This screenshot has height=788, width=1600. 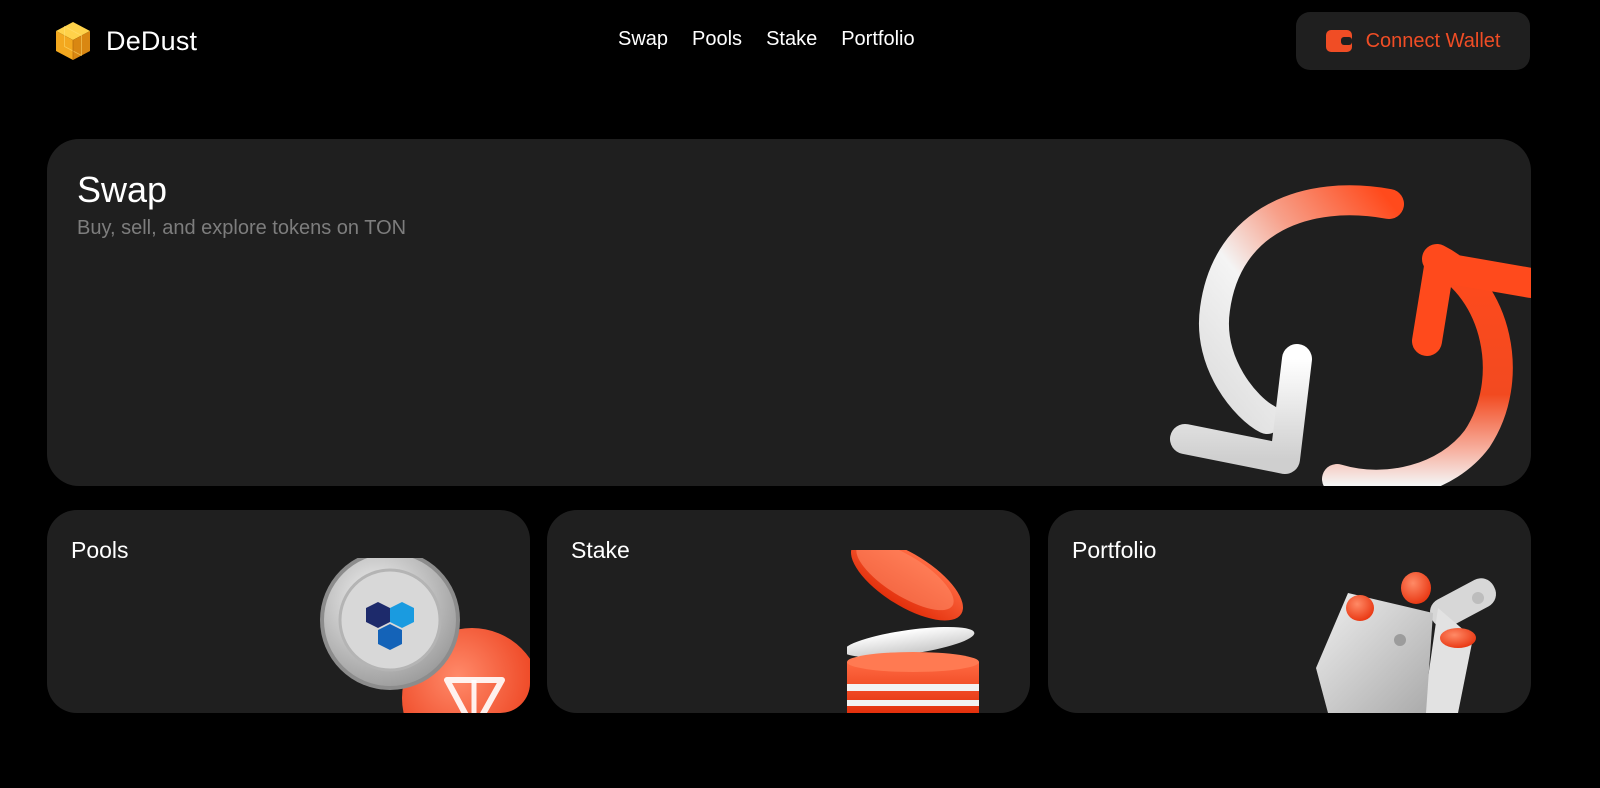 What do you see at coordinates (242, 228) in the screenshot?
I see `swap-card-subtitle: Buy, sell, and explore tokens on TON` at bounding box center [242, 228].